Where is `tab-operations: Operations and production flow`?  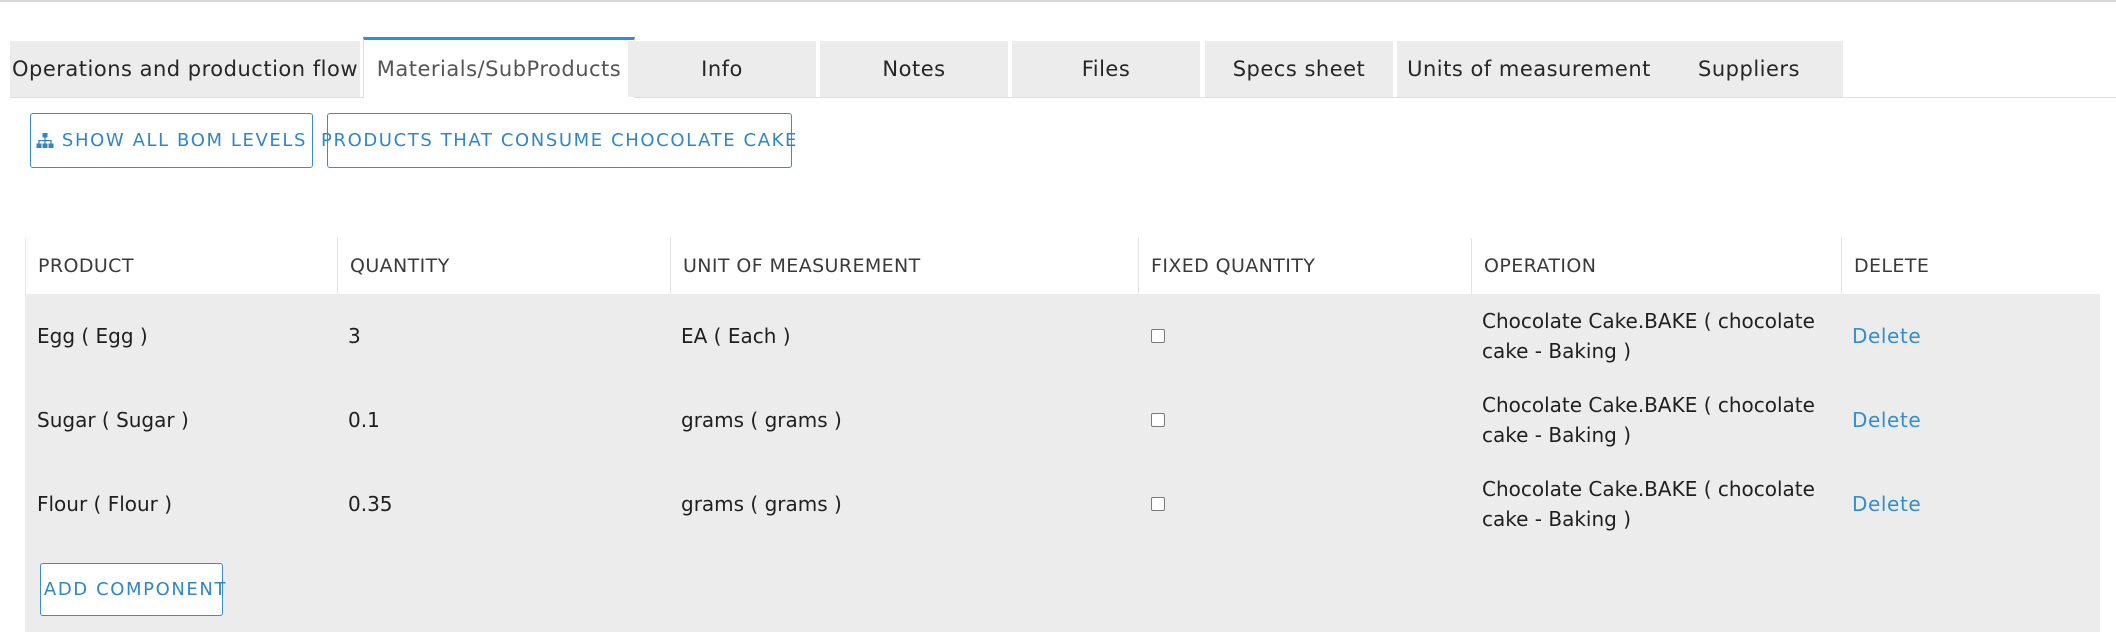 tab-operations: Operations and production flow is located at coordinates (185, 69).